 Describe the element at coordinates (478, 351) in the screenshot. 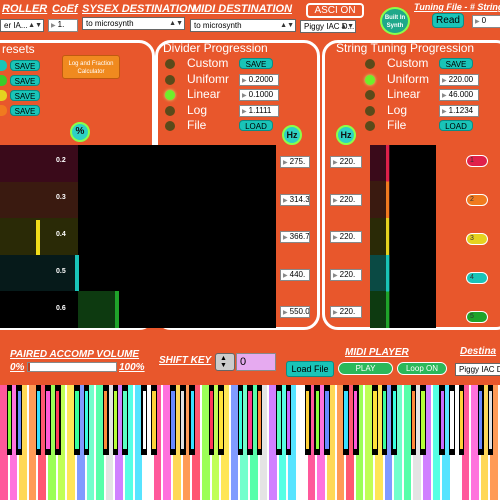

I see `destination-label: Destina` at that location.